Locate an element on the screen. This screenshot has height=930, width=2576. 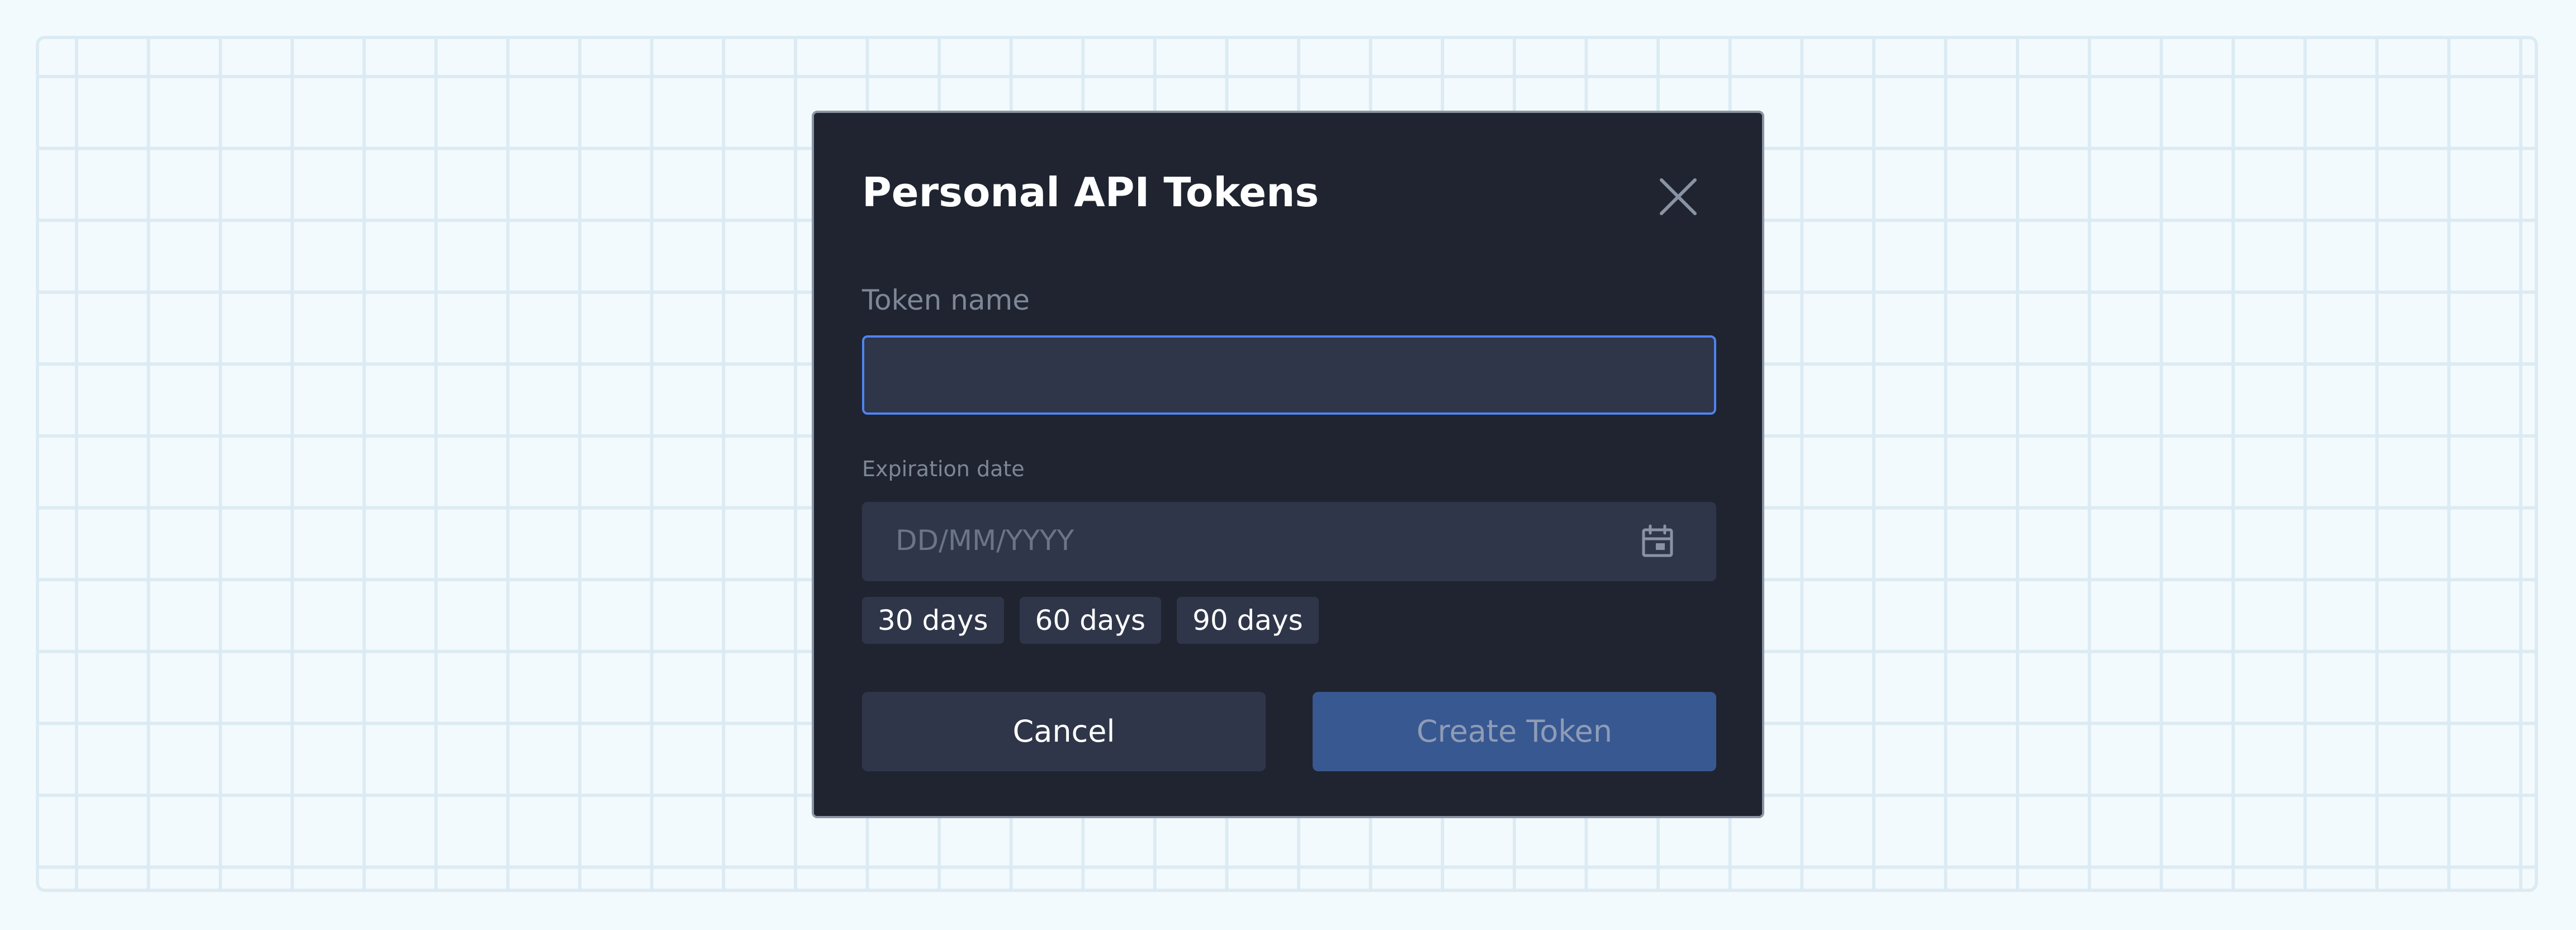
token-name-input is located at coordinates (1289, 375).